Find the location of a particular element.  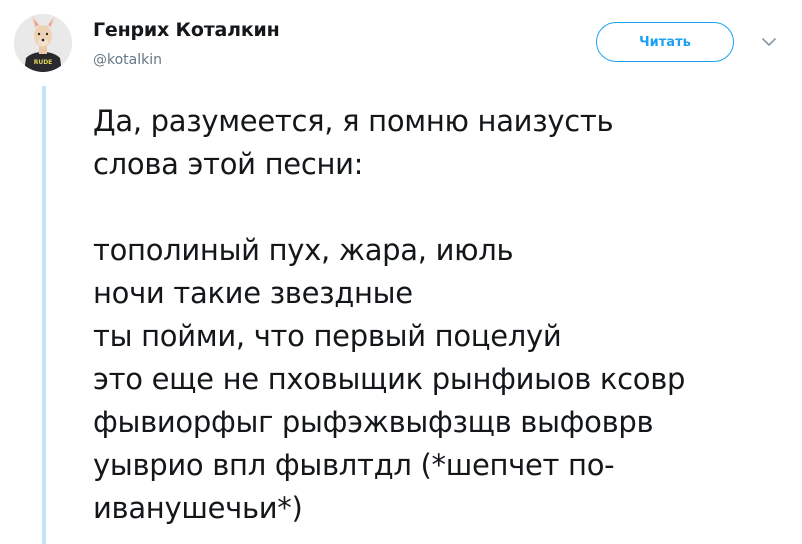

tweet-line: слова этой песни: is located at coordinates (228, 164).